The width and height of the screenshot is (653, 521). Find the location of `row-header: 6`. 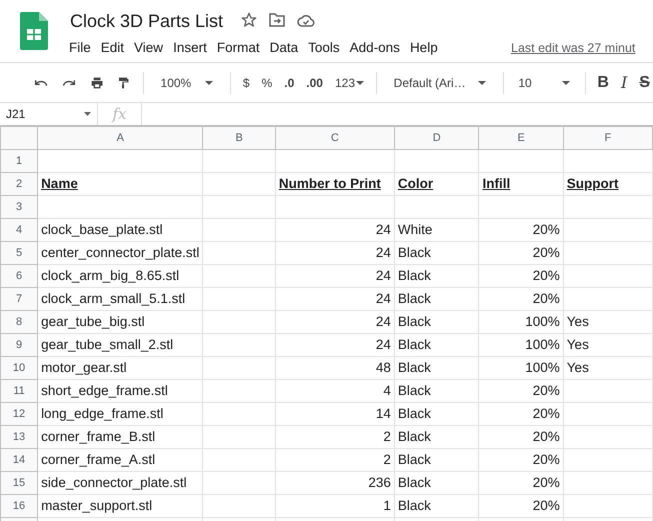

row-header: 6 is located at coordinates (19, 276).